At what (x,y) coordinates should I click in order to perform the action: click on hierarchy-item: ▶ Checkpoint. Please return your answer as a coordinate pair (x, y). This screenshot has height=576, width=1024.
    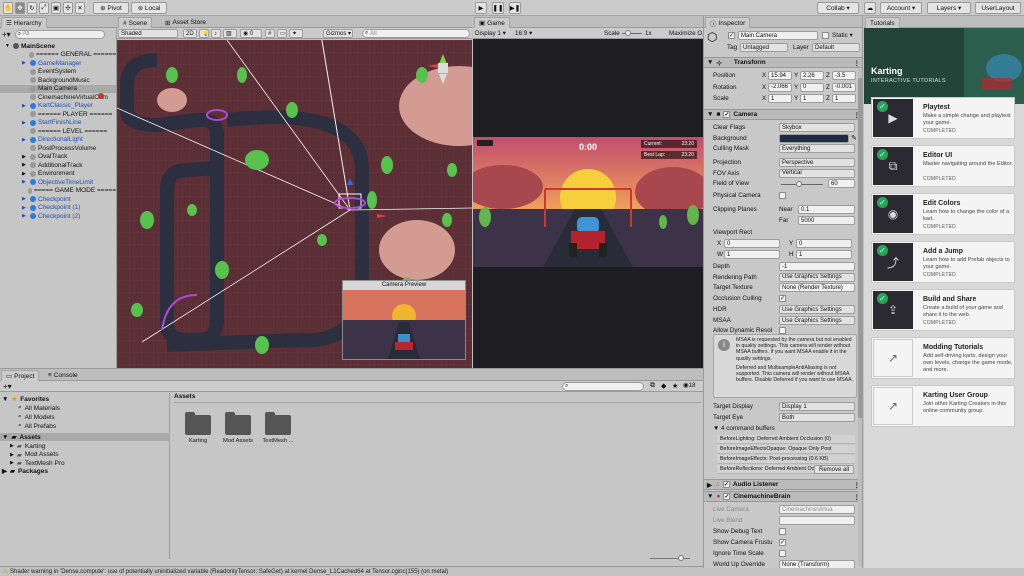
    Looking at the image, I should click on (58, 199).